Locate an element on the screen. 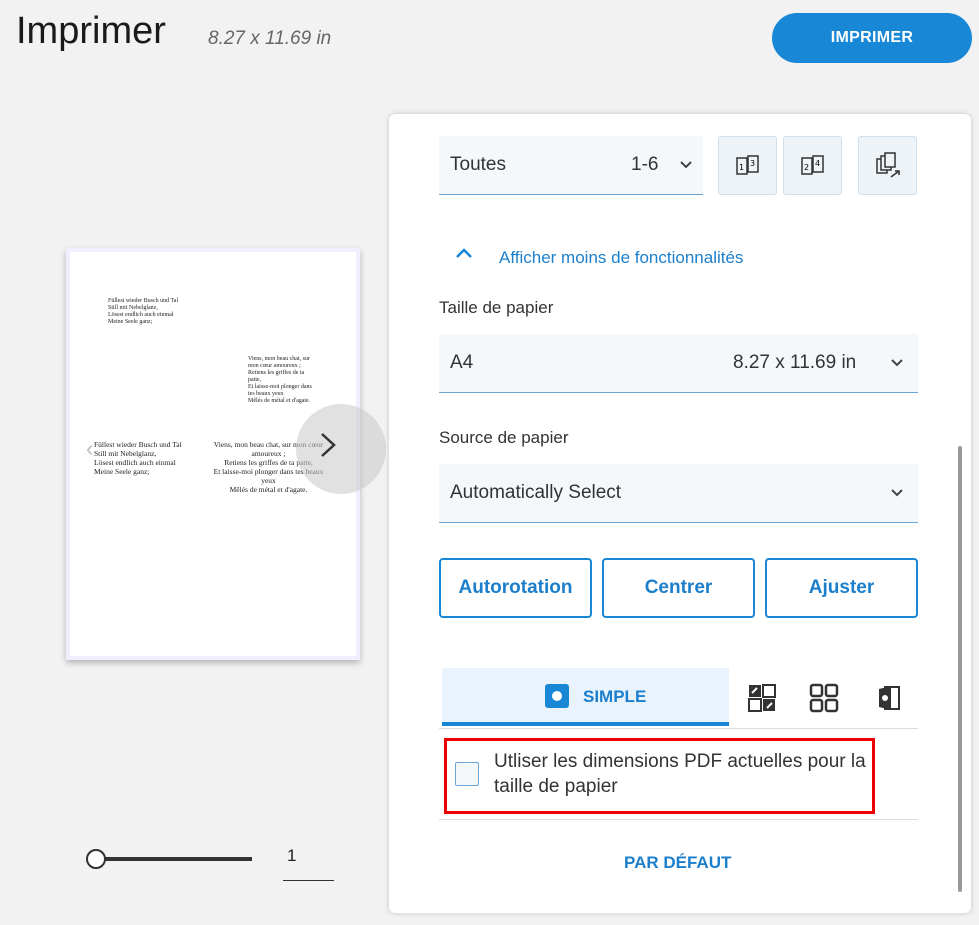 This screenshot has height=925, width=979. center-button: Centrer is located at coordinates (678, 588).